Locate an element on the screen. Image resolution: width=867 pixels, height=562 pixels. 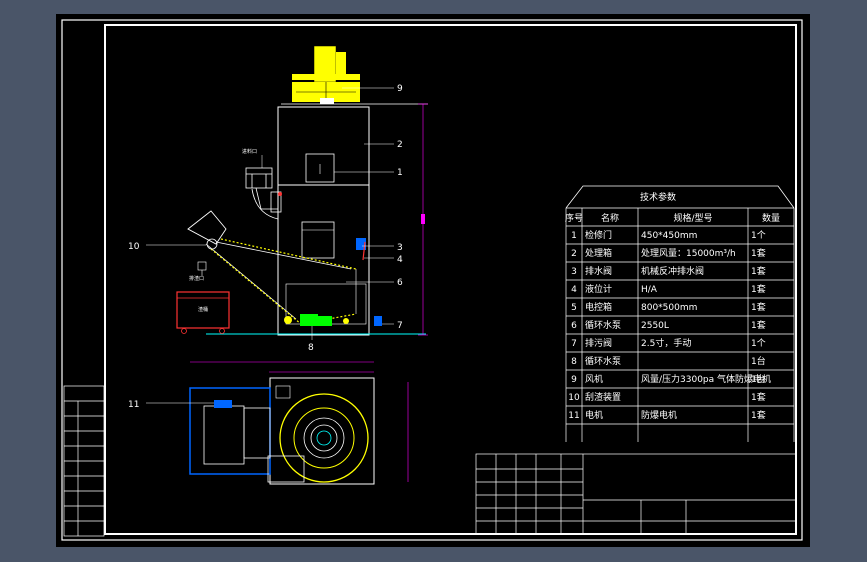
callout-leaders is located at coordinates (270, 213).